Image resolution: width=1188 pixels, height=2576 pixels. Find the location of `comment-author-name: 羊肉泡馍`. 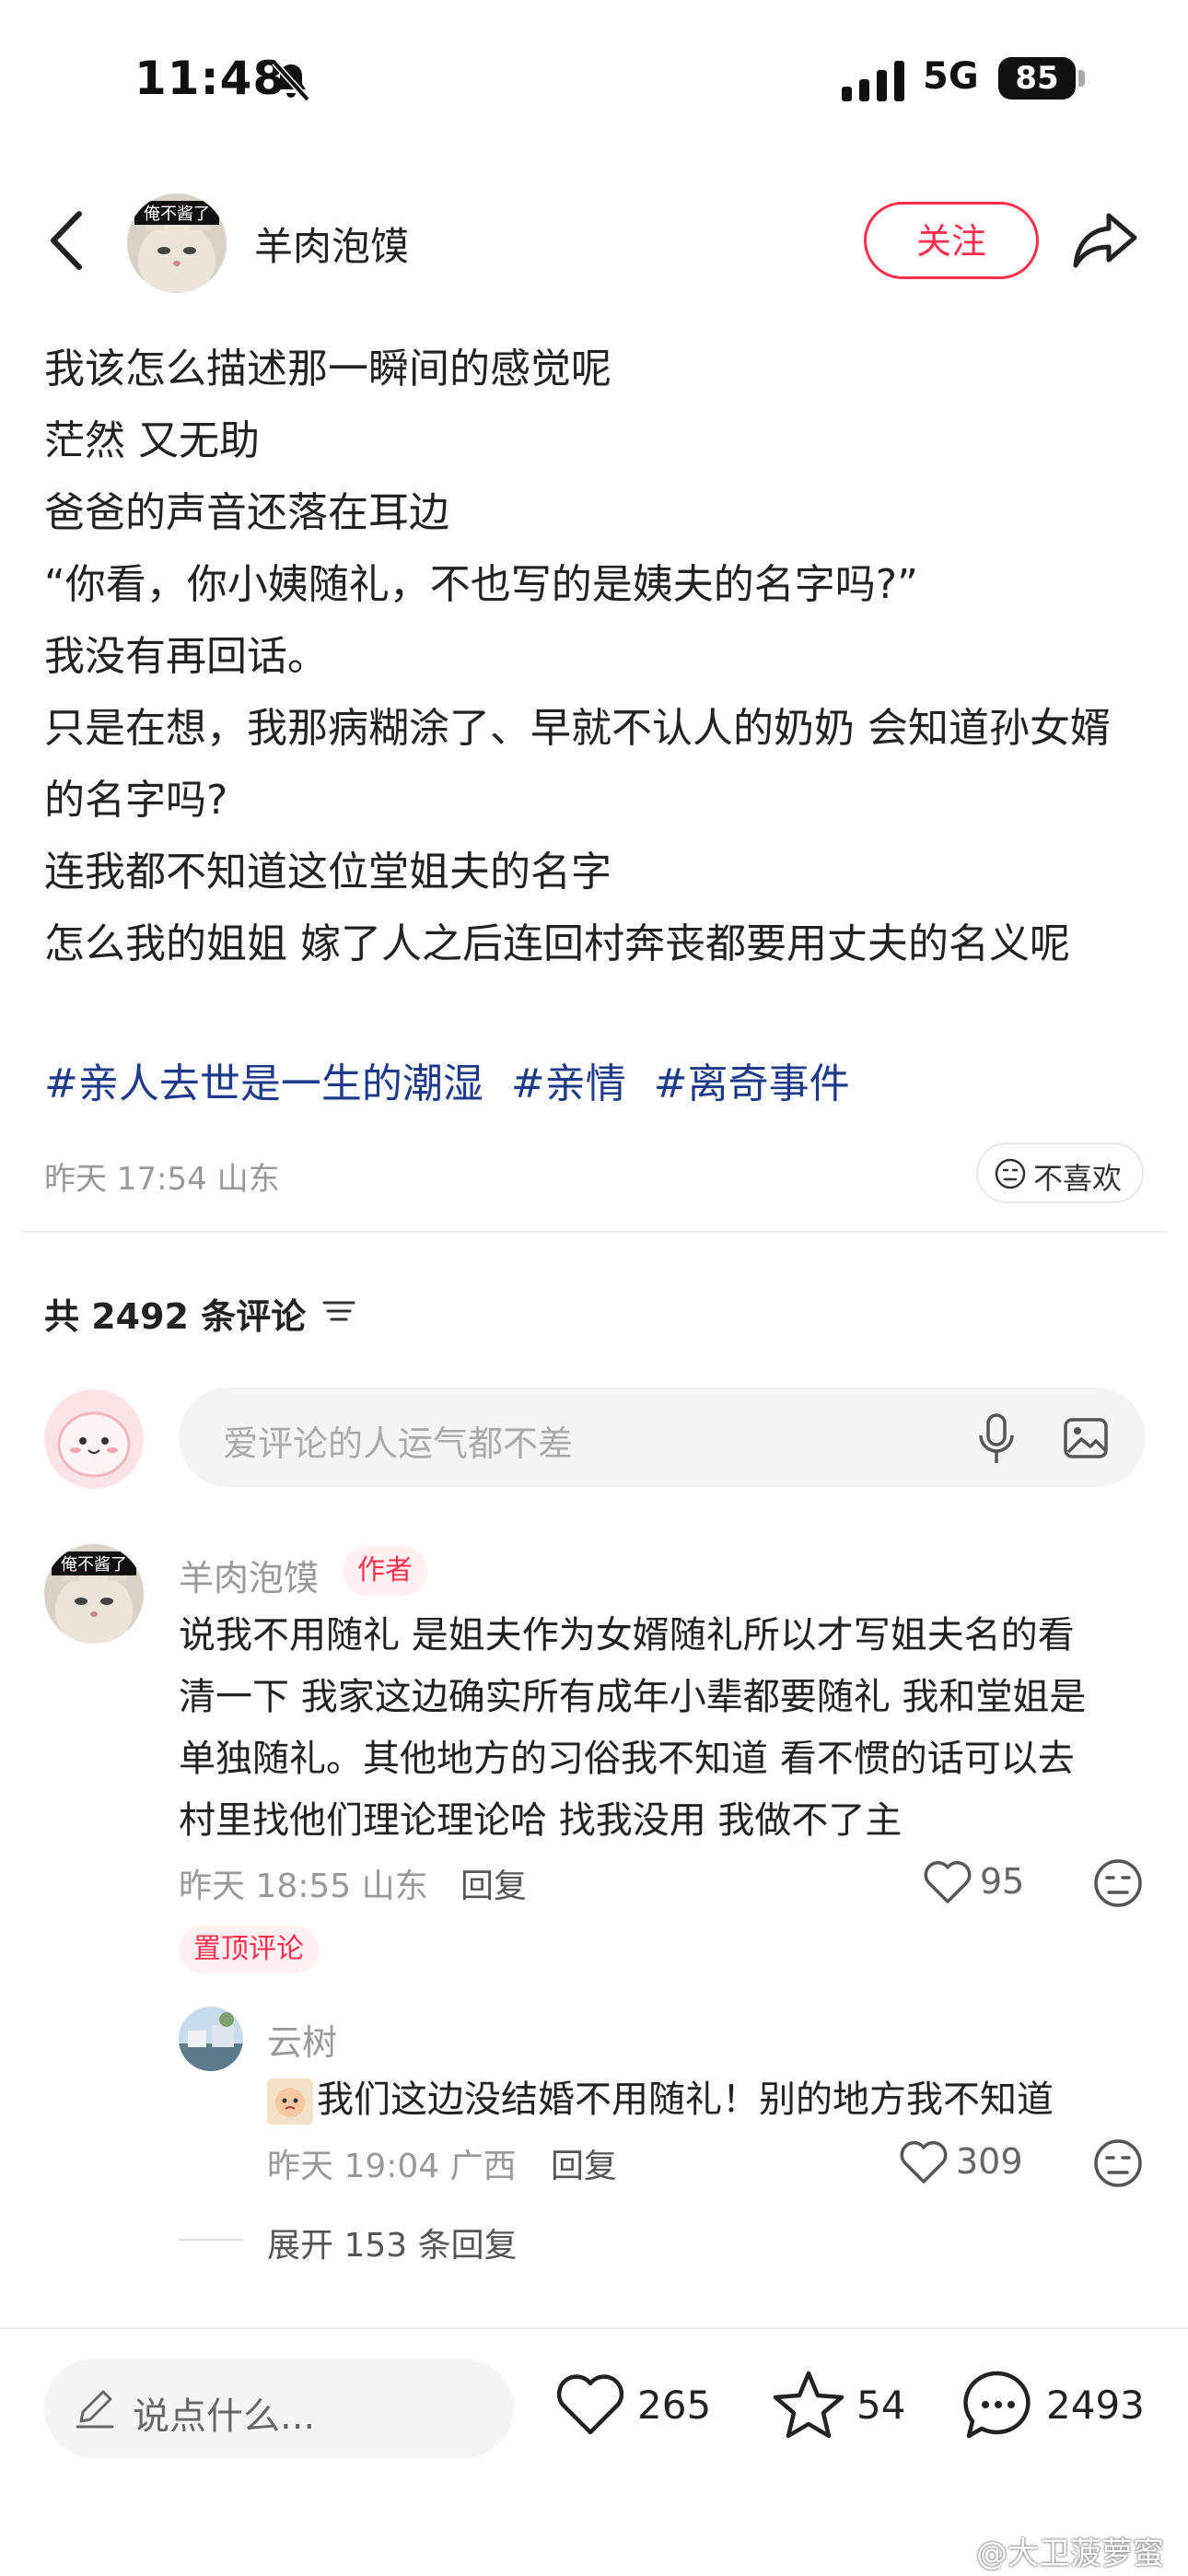

comment-author-name: 羊肉泡馍 is located at coordinates (249, 1575).